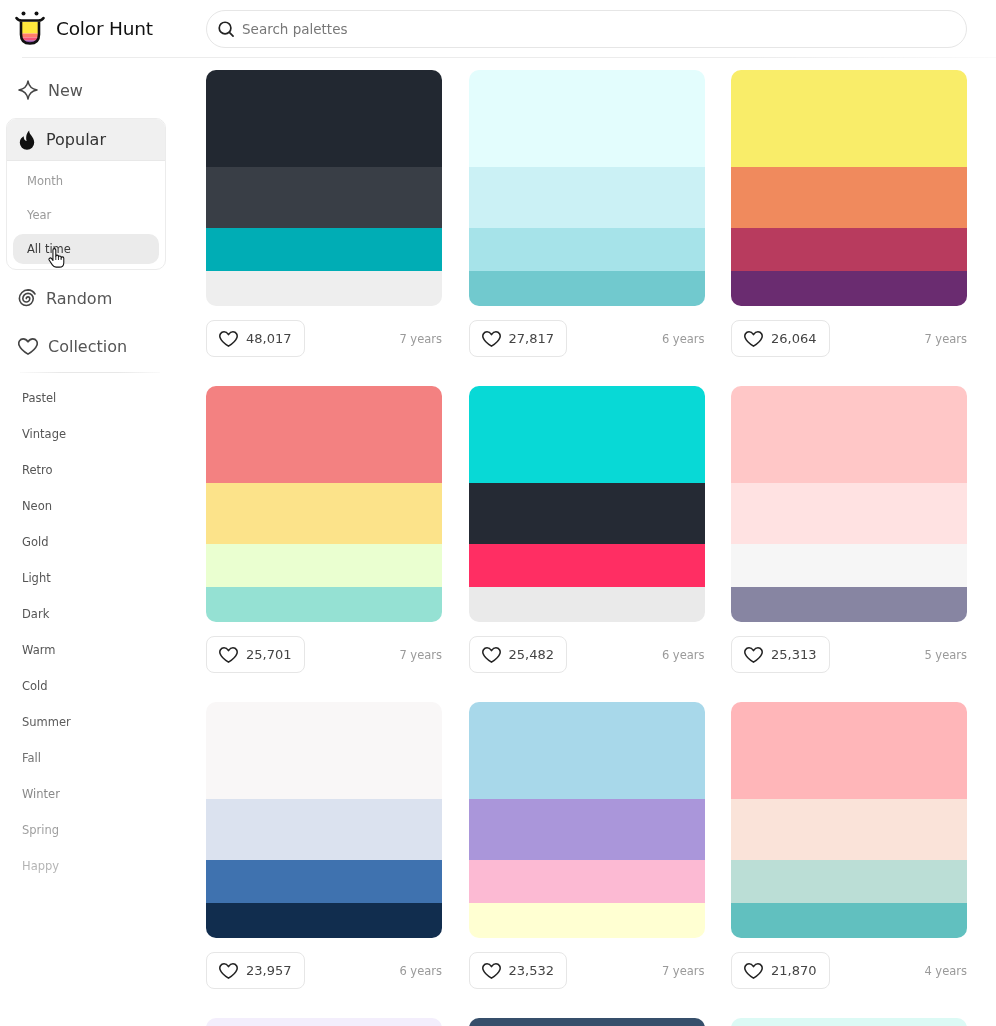 The width and height of the screenshot is (996, 1026). Describe the element at coordinates (106, 470) in the screenshot. I see `tag-link: Retro` at that location.